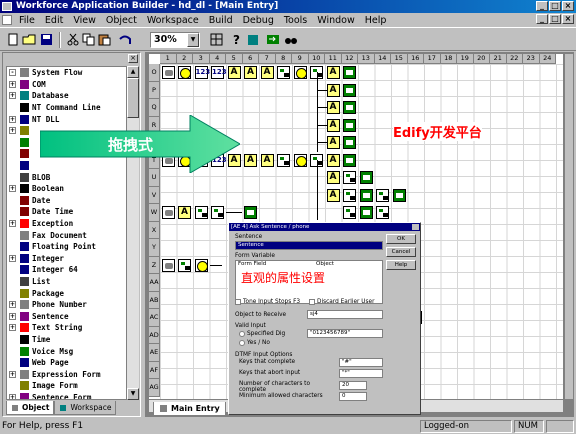 The image size is (576, 434). Describe the element at coordinates (66, 235) in the screenshot. I see `tree-item: Fax Document` at that location.